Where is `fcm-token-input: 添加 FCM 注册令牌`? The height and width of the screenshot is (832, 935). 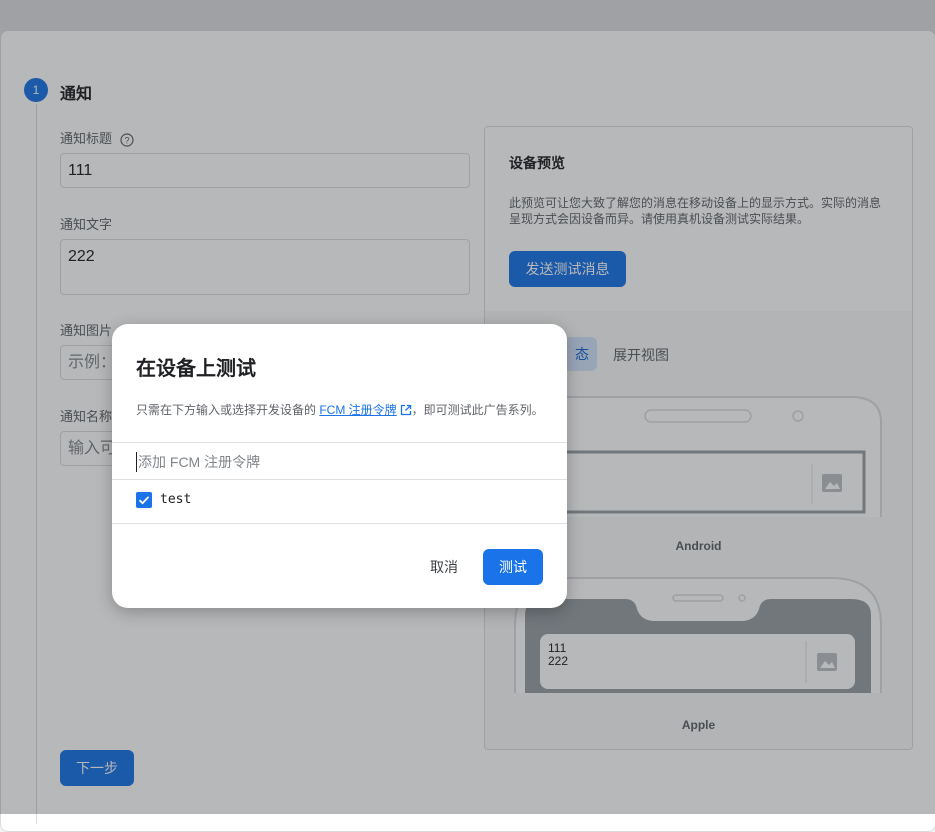 fcm-token-input: 添加 FCM 注册令牌 is located at coordinates (198, 462).